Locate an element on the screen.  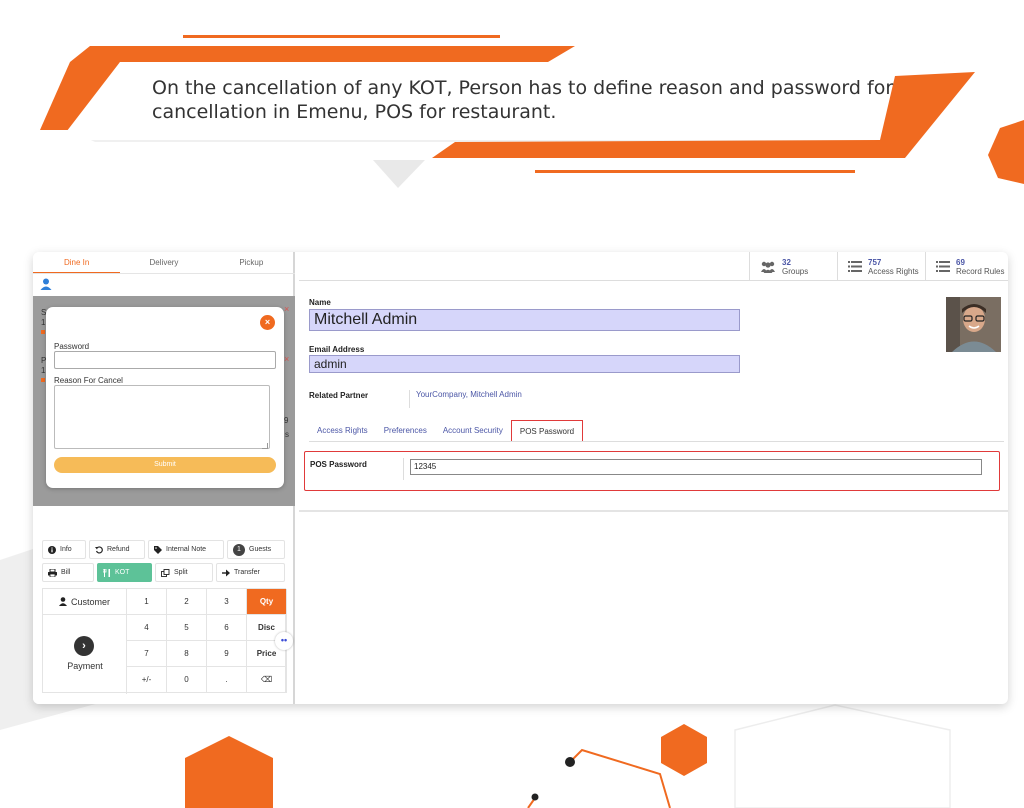
info-label: Info is located at coordinates (66, 549).